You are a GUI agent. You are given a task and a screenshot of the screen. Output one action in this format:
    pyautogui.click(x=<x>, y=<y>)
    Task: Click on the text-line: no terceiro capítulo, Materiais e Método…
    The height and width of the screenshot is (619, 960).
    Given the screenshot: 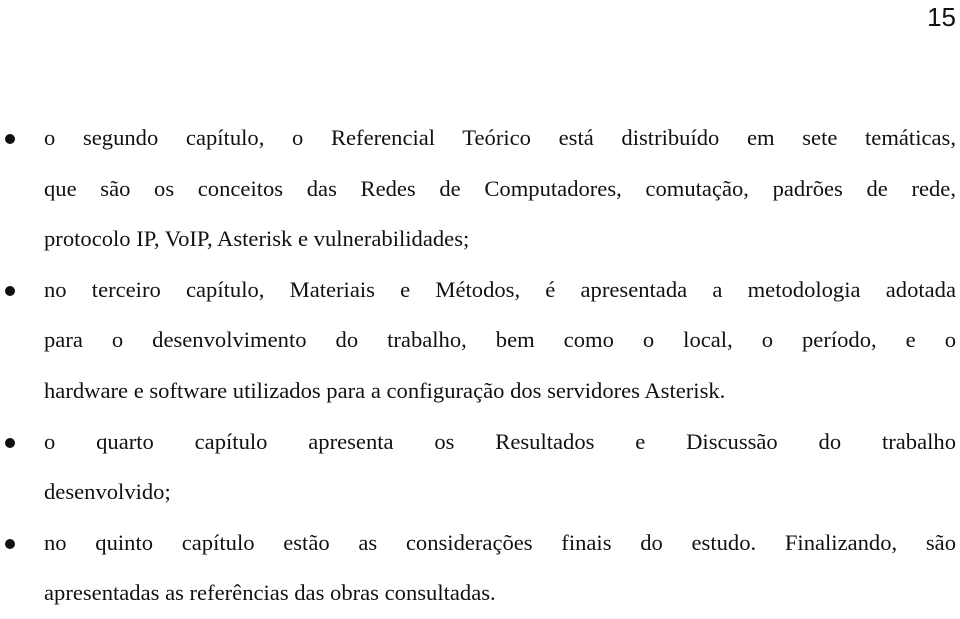 What is the action you would take?
    pyautogui.click(x=500, y=289)
    